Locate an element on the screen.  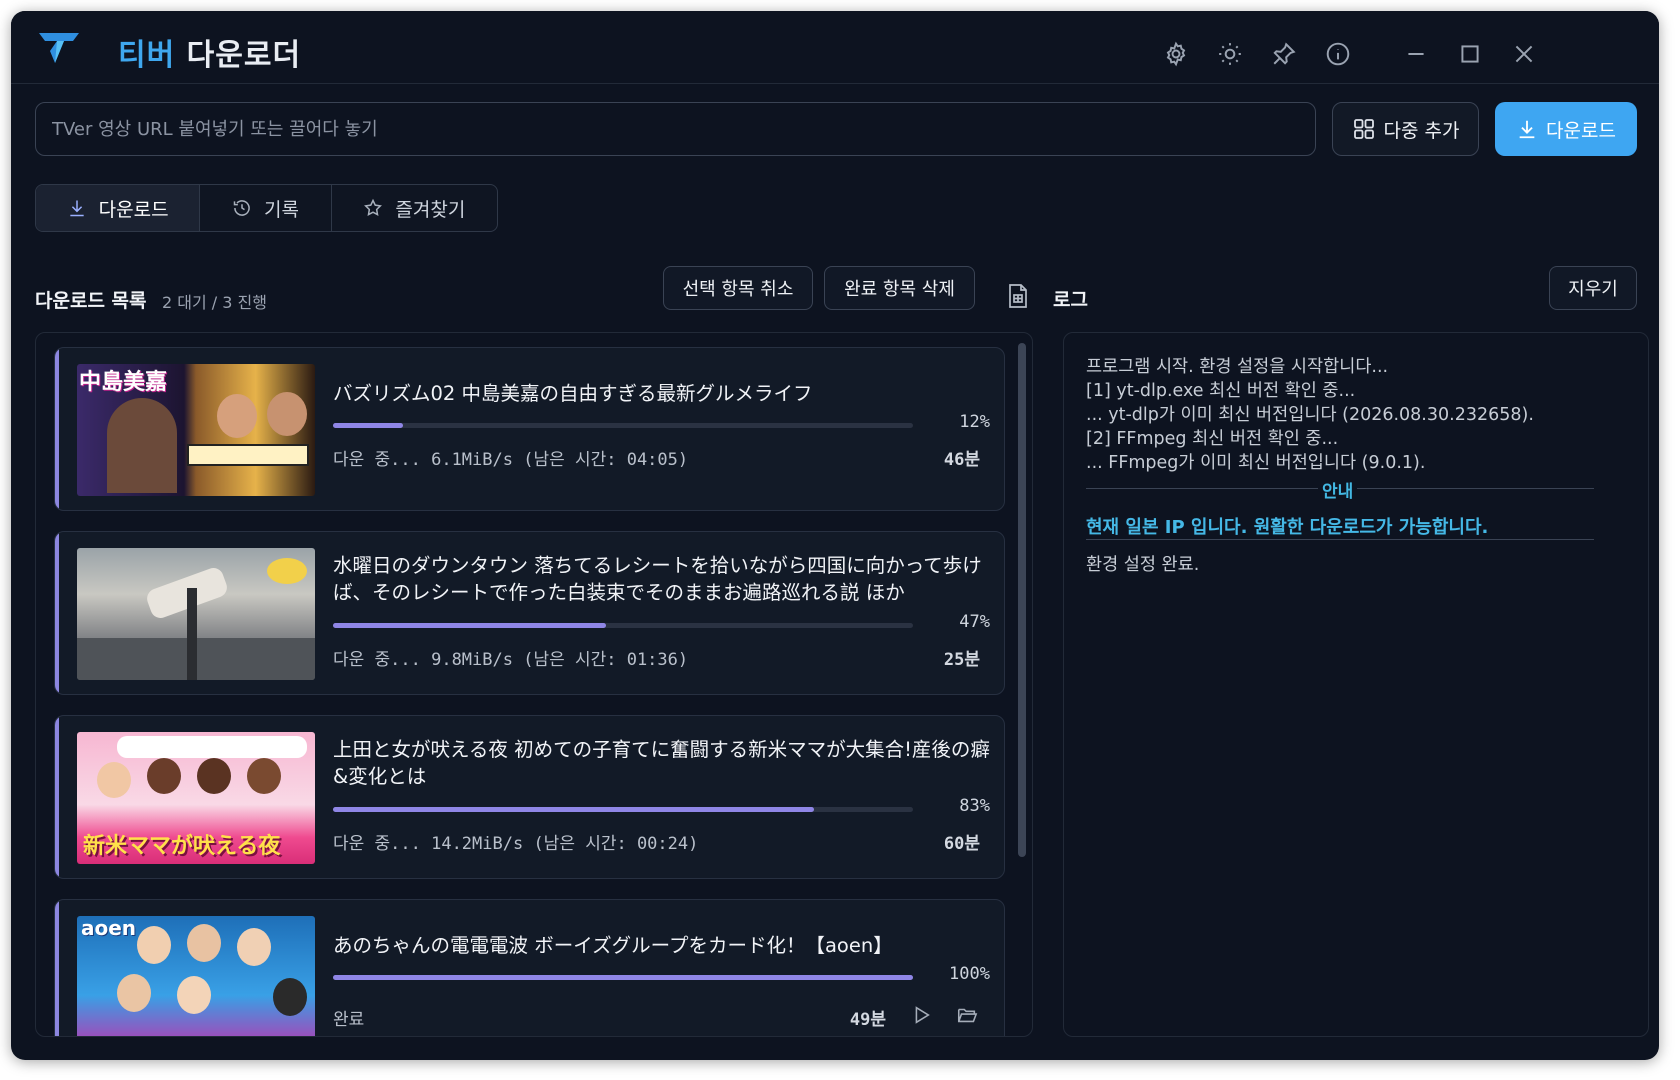
tab-favorites: 즐겨찾기 is located at coordinates (414, 208).